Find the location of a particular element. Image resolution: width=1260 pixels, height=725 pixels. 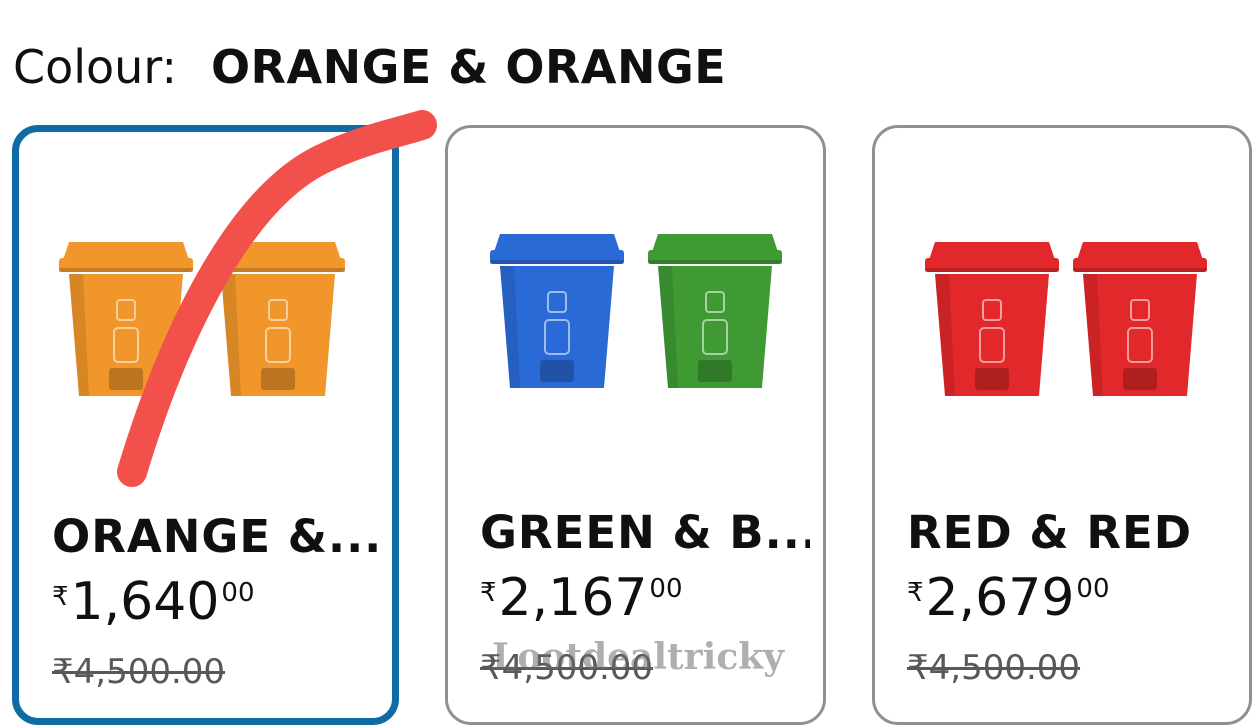

selected-colour-value: ORANGE & ORANGE is located at coordinates (468, 67).